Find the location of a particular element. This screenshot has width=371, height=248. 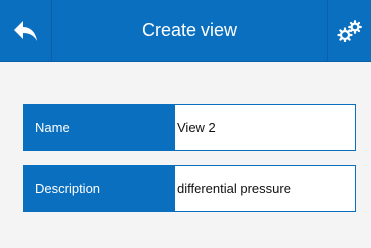

back-button is located at coordinates (26, 30).